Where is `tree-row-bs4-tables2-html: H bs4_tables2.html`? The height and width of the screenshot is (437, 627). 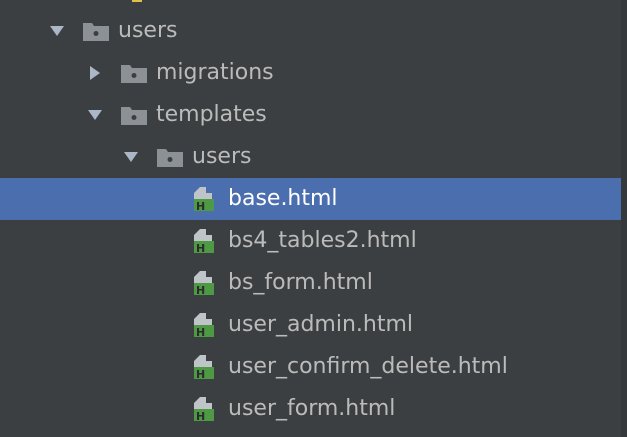 tree-row-bs4-tables2-html: H bs4_tables2.html is located at coordinates (313, 241).